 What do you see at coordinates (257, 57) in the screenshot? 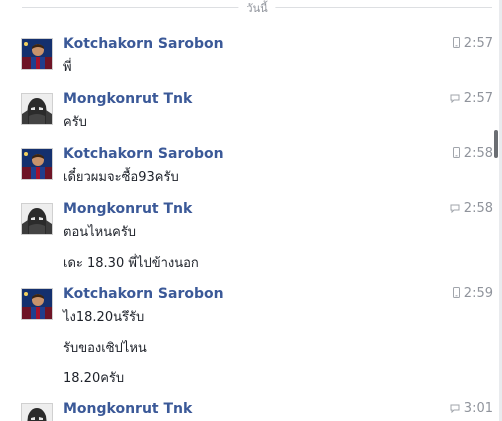
I see `message-group: Kotchakorn Sarobon 2:57 พี่` at bounding box center [257, 57].